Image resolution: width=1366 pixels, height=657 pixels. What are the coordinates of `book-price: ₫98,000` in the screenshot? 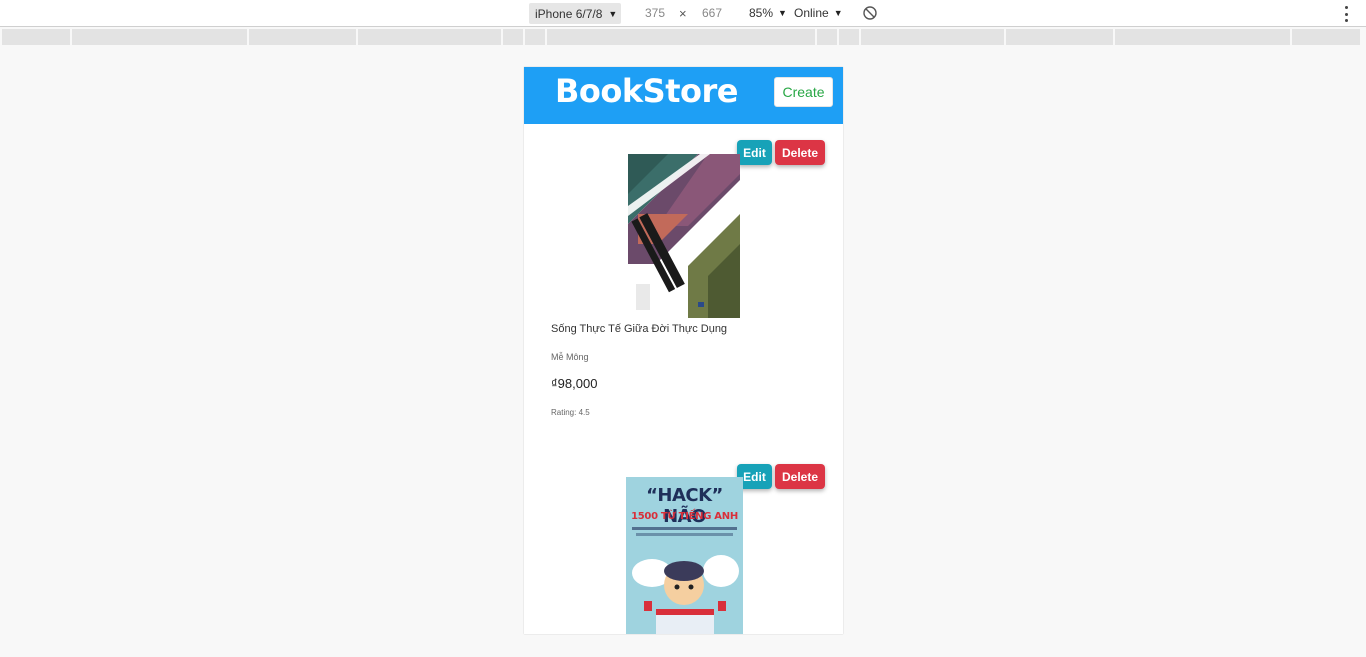 It's located at (574, 383).